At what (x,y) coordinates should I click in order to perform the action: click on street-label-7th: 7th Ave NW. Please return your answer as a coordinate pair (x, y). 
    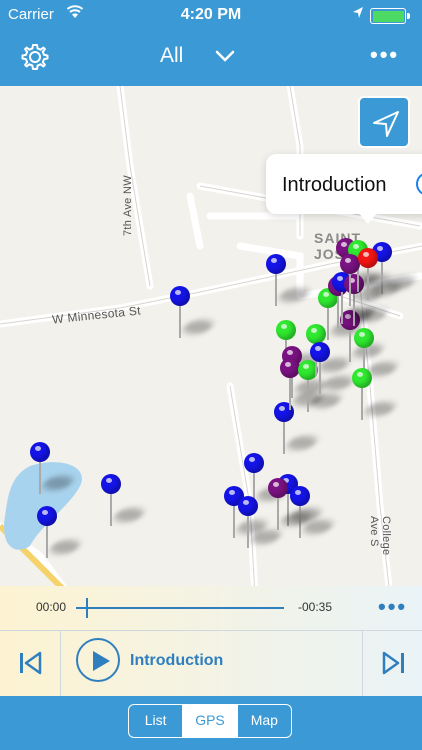
    Looking at the image, I should click on (128, 205).